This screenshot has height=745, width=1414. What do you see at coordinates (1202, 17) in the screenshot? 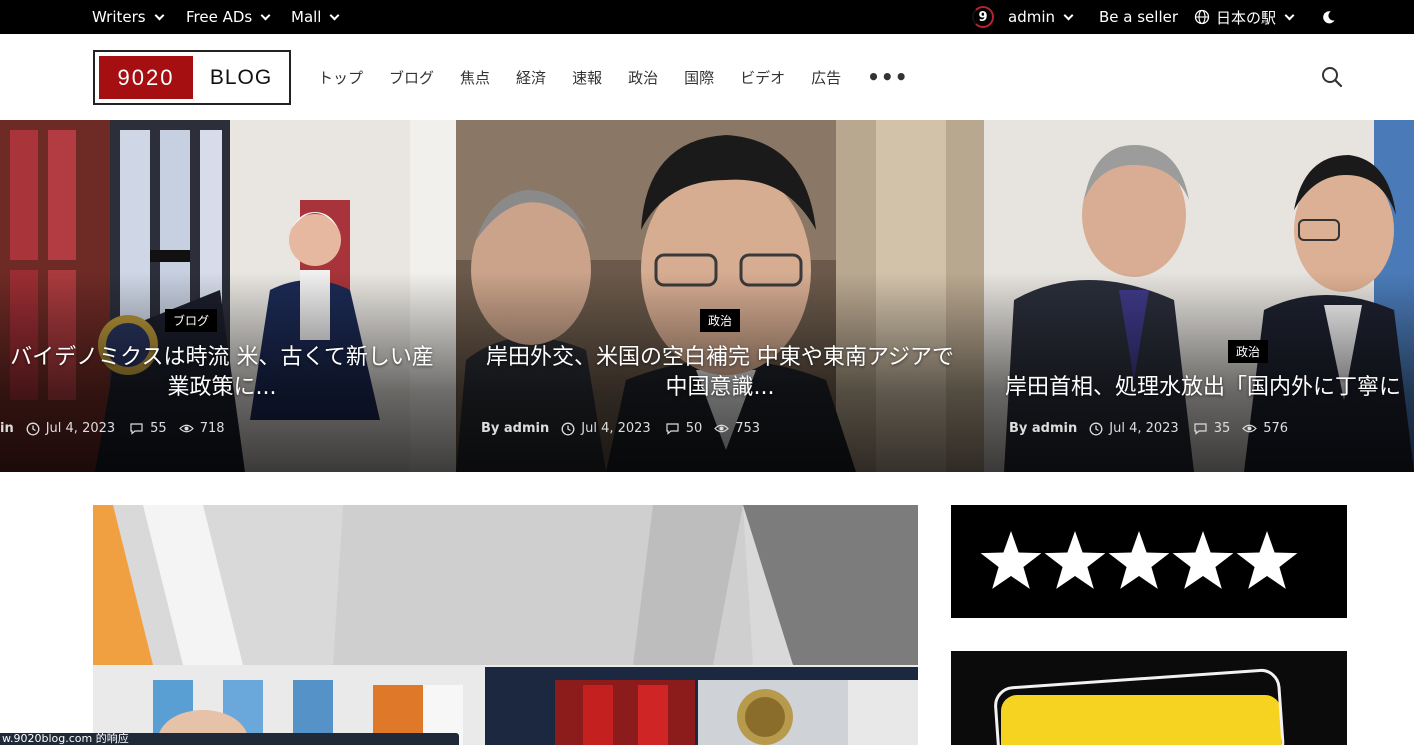
I see `globe-icon` at bounding box center [1202, 17].